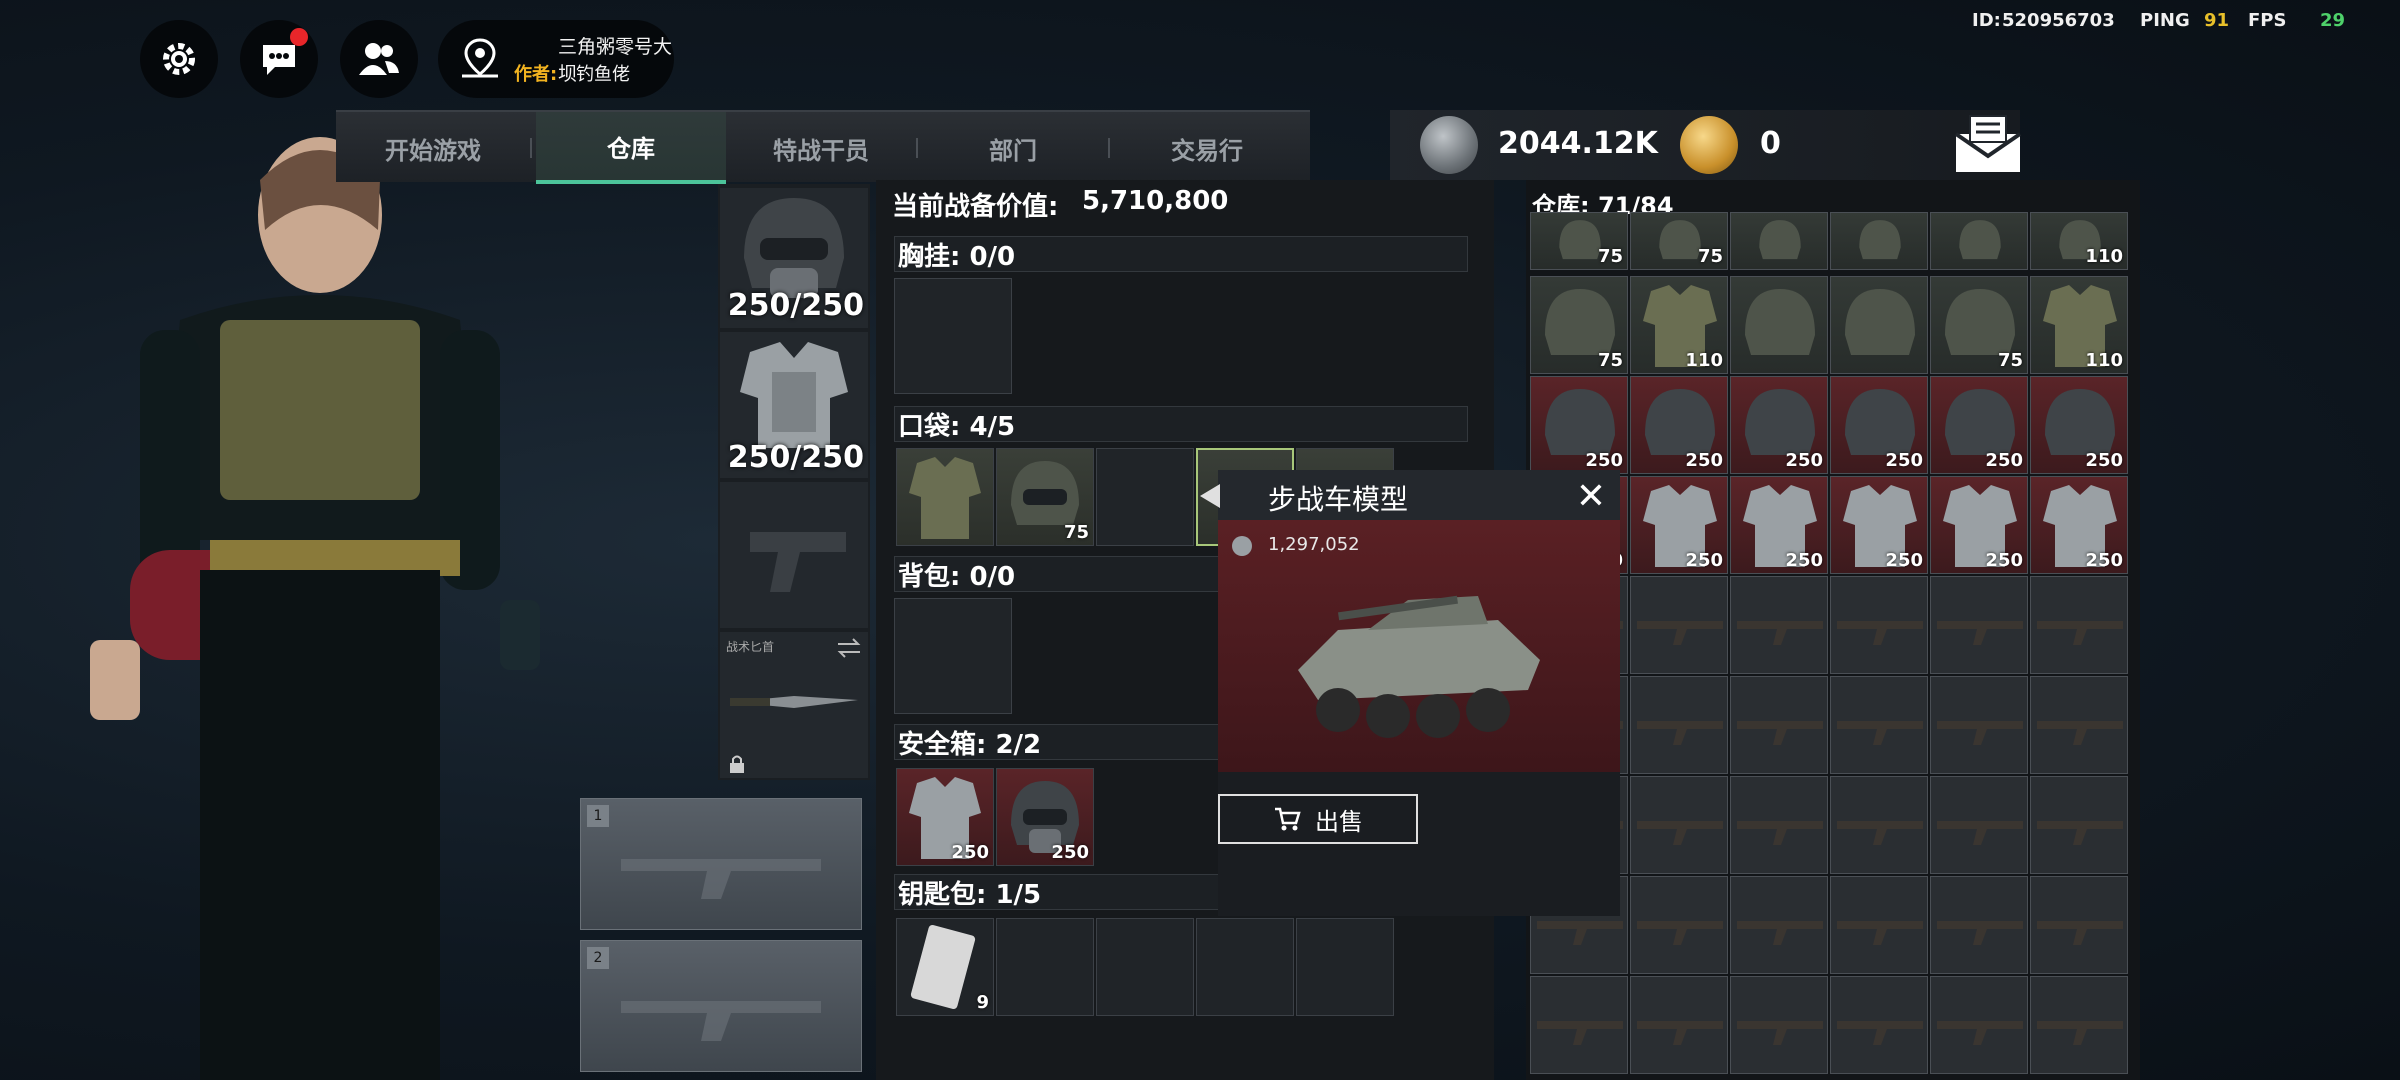 This screenshot has height=1080, width=2400. What do you see at coordinates (737, 764) in the screenshot?
I see `lock-icon` at bounding box center [737, 764].